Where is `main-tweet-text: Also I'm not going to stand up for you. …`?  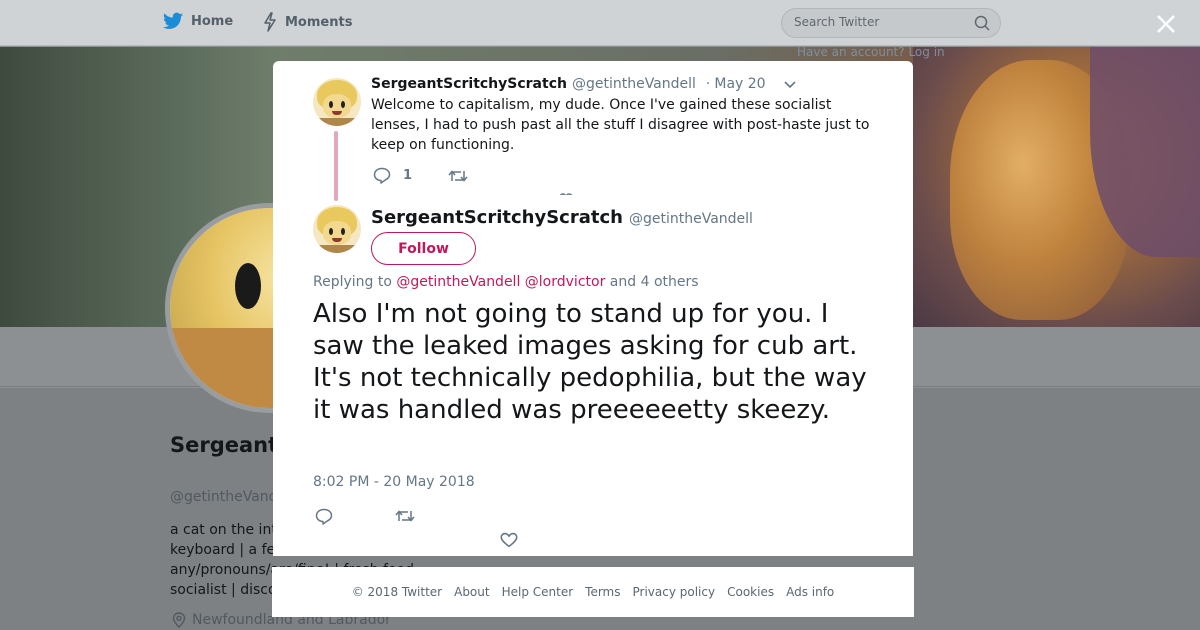
main-tweet-text: Also I'm not going to stand up for you. … is located at coordinates (590, 362).